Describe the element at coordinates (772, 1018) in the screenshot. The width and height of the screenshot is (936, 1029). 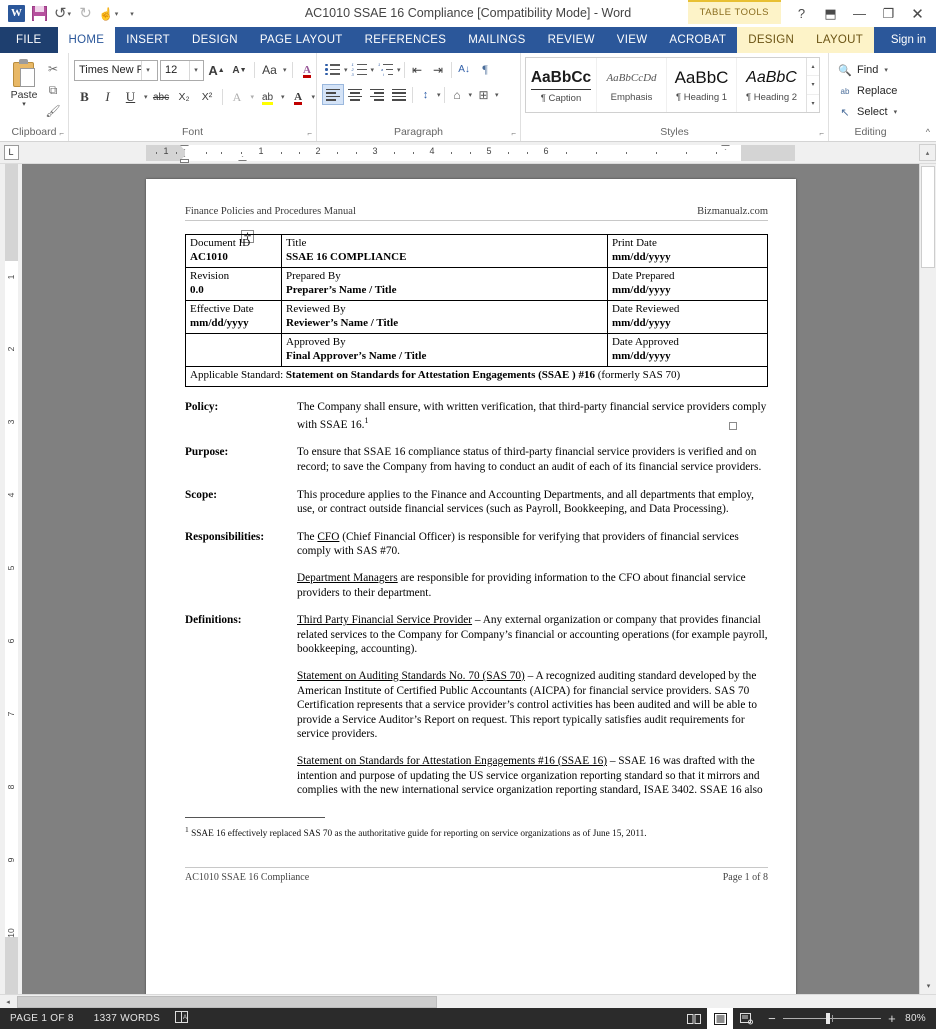
I see `zoom-out-button: −` at that location.